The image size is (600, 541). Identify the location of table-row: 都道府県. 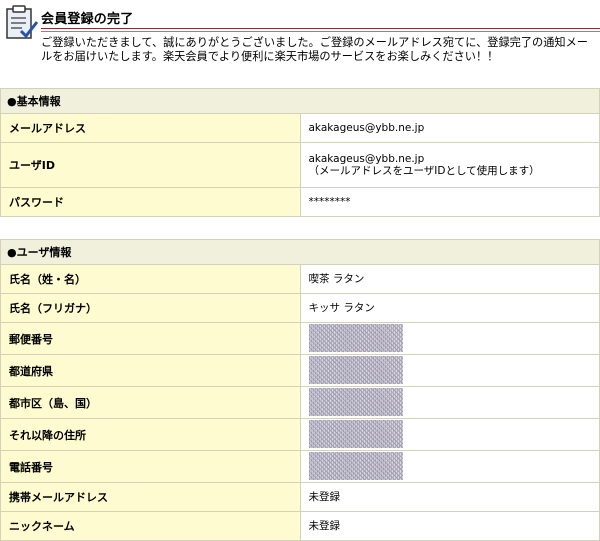
(300, 370).